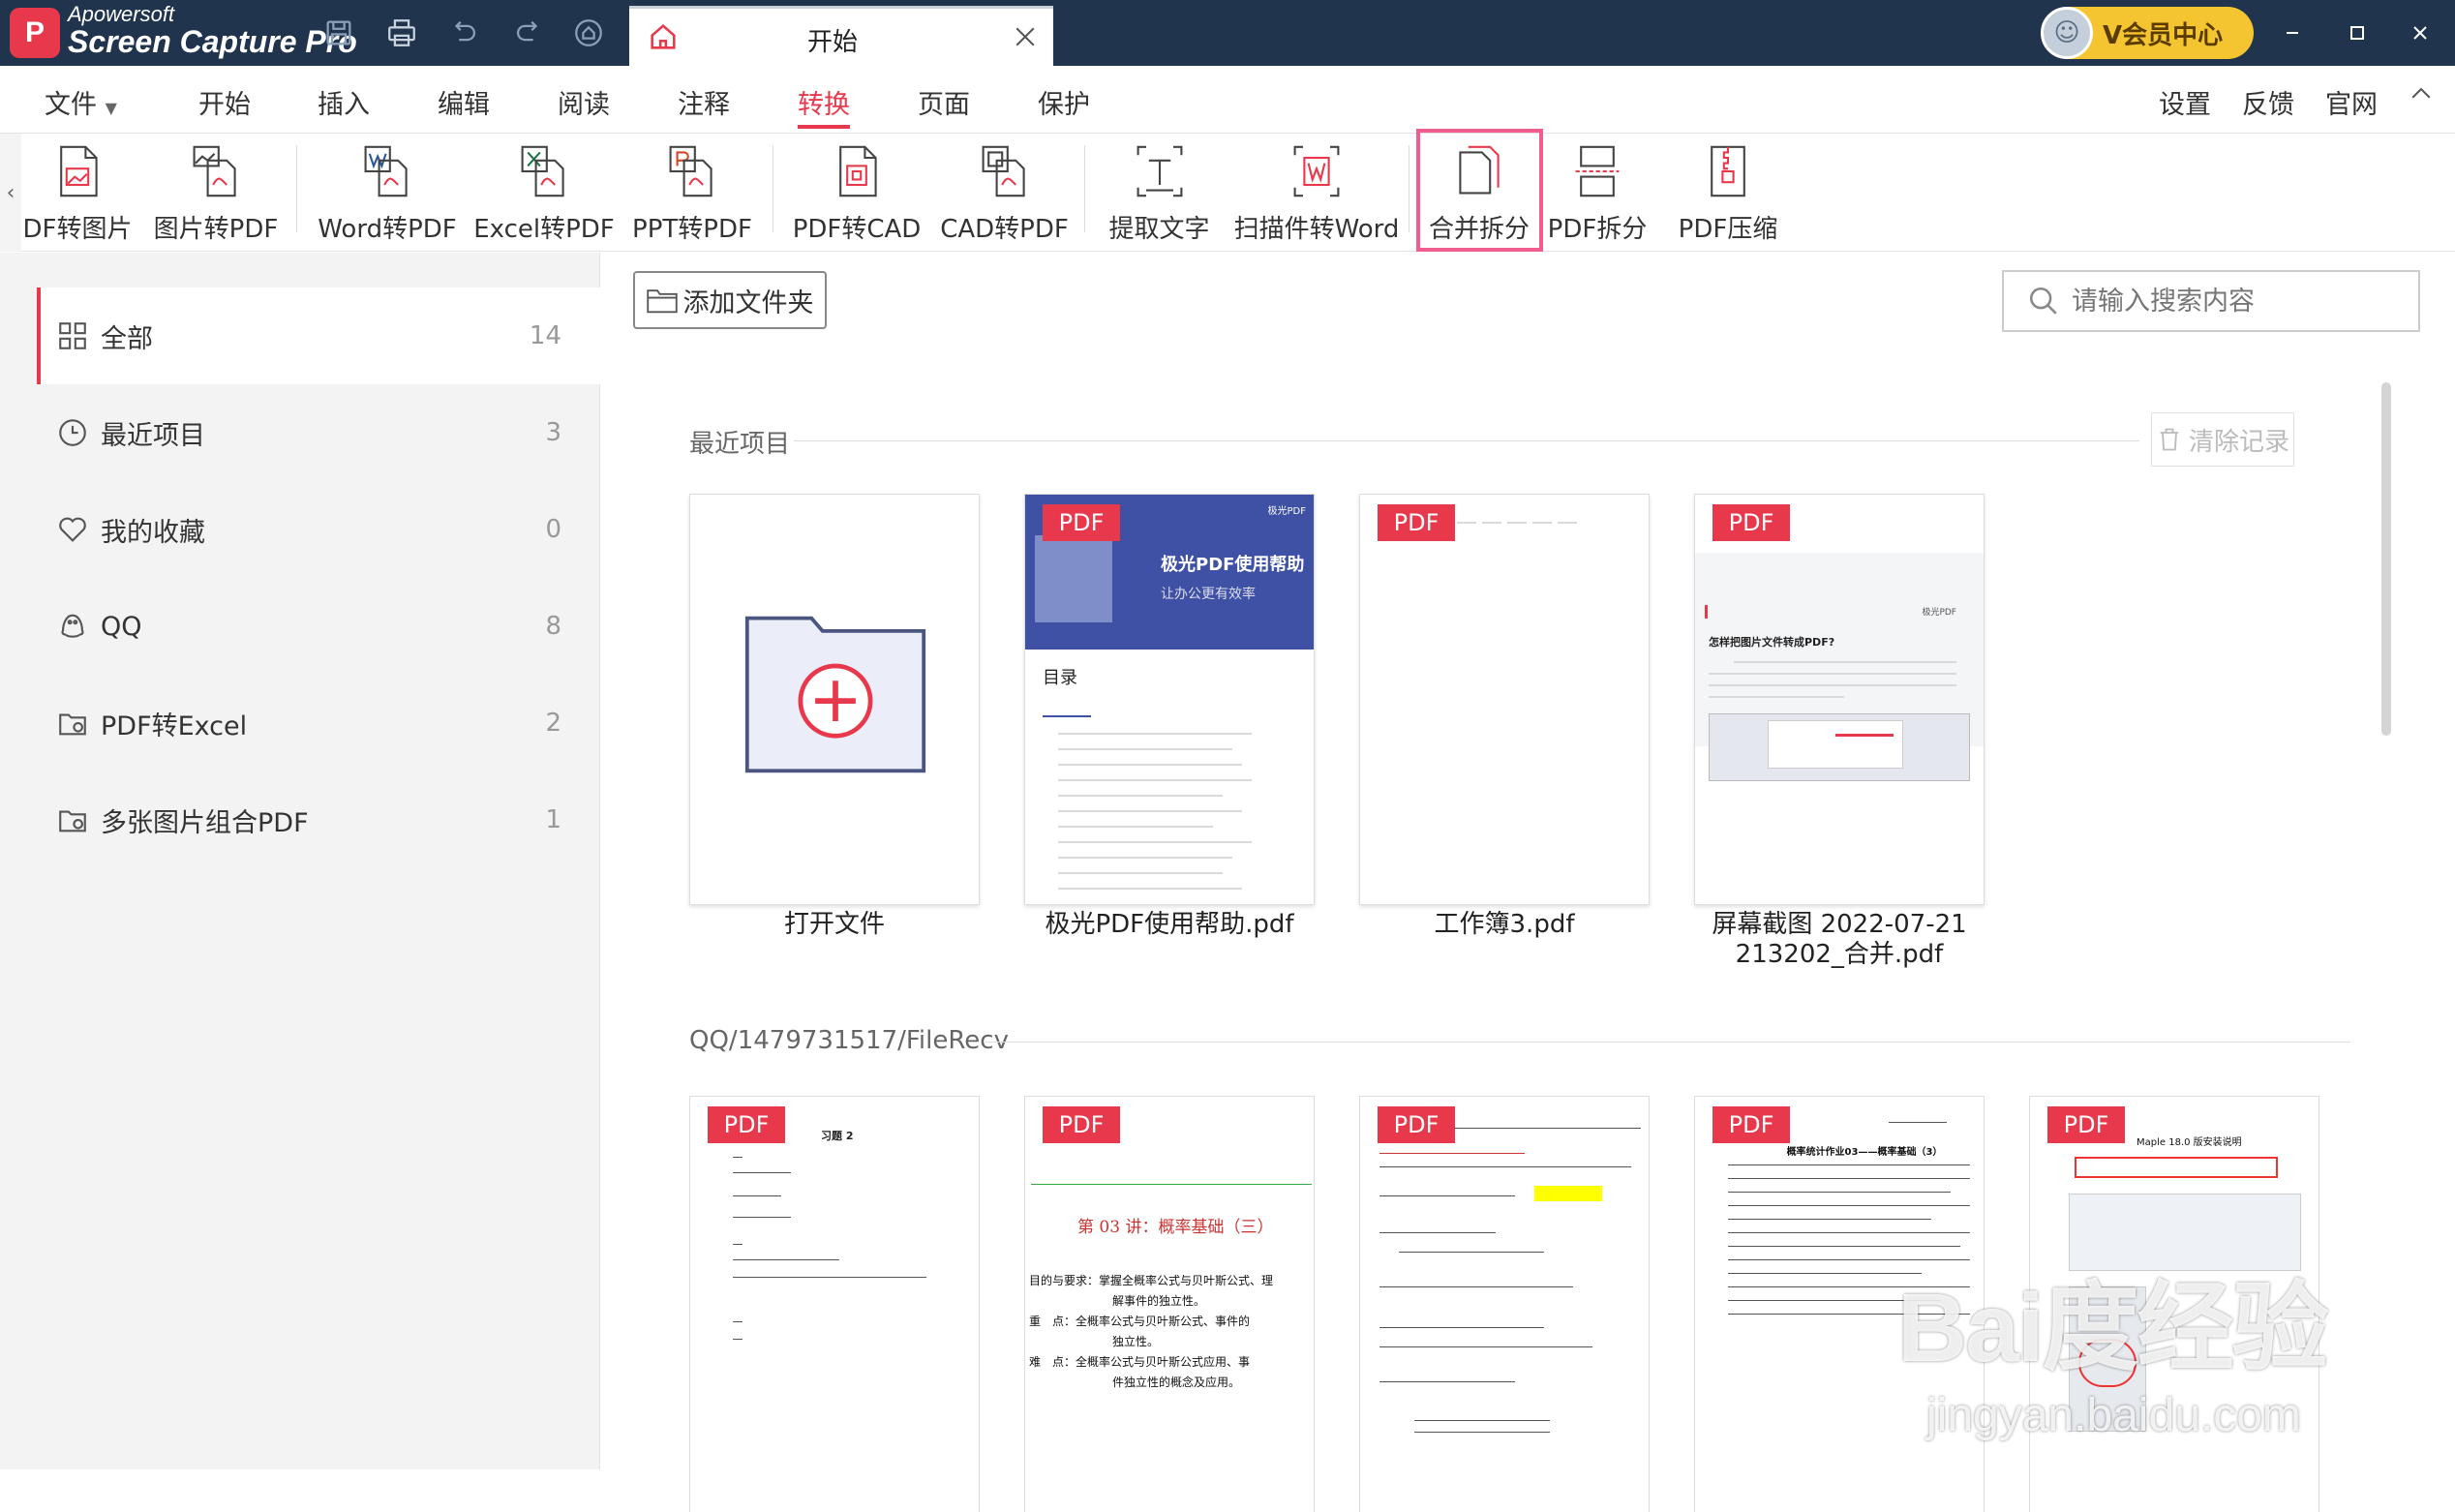 This screenshot has height=1512, width=2455. Describe the element at coordinates (1504, 699) in the screenshot. I see `file-card-workbook: PDF` at that location.